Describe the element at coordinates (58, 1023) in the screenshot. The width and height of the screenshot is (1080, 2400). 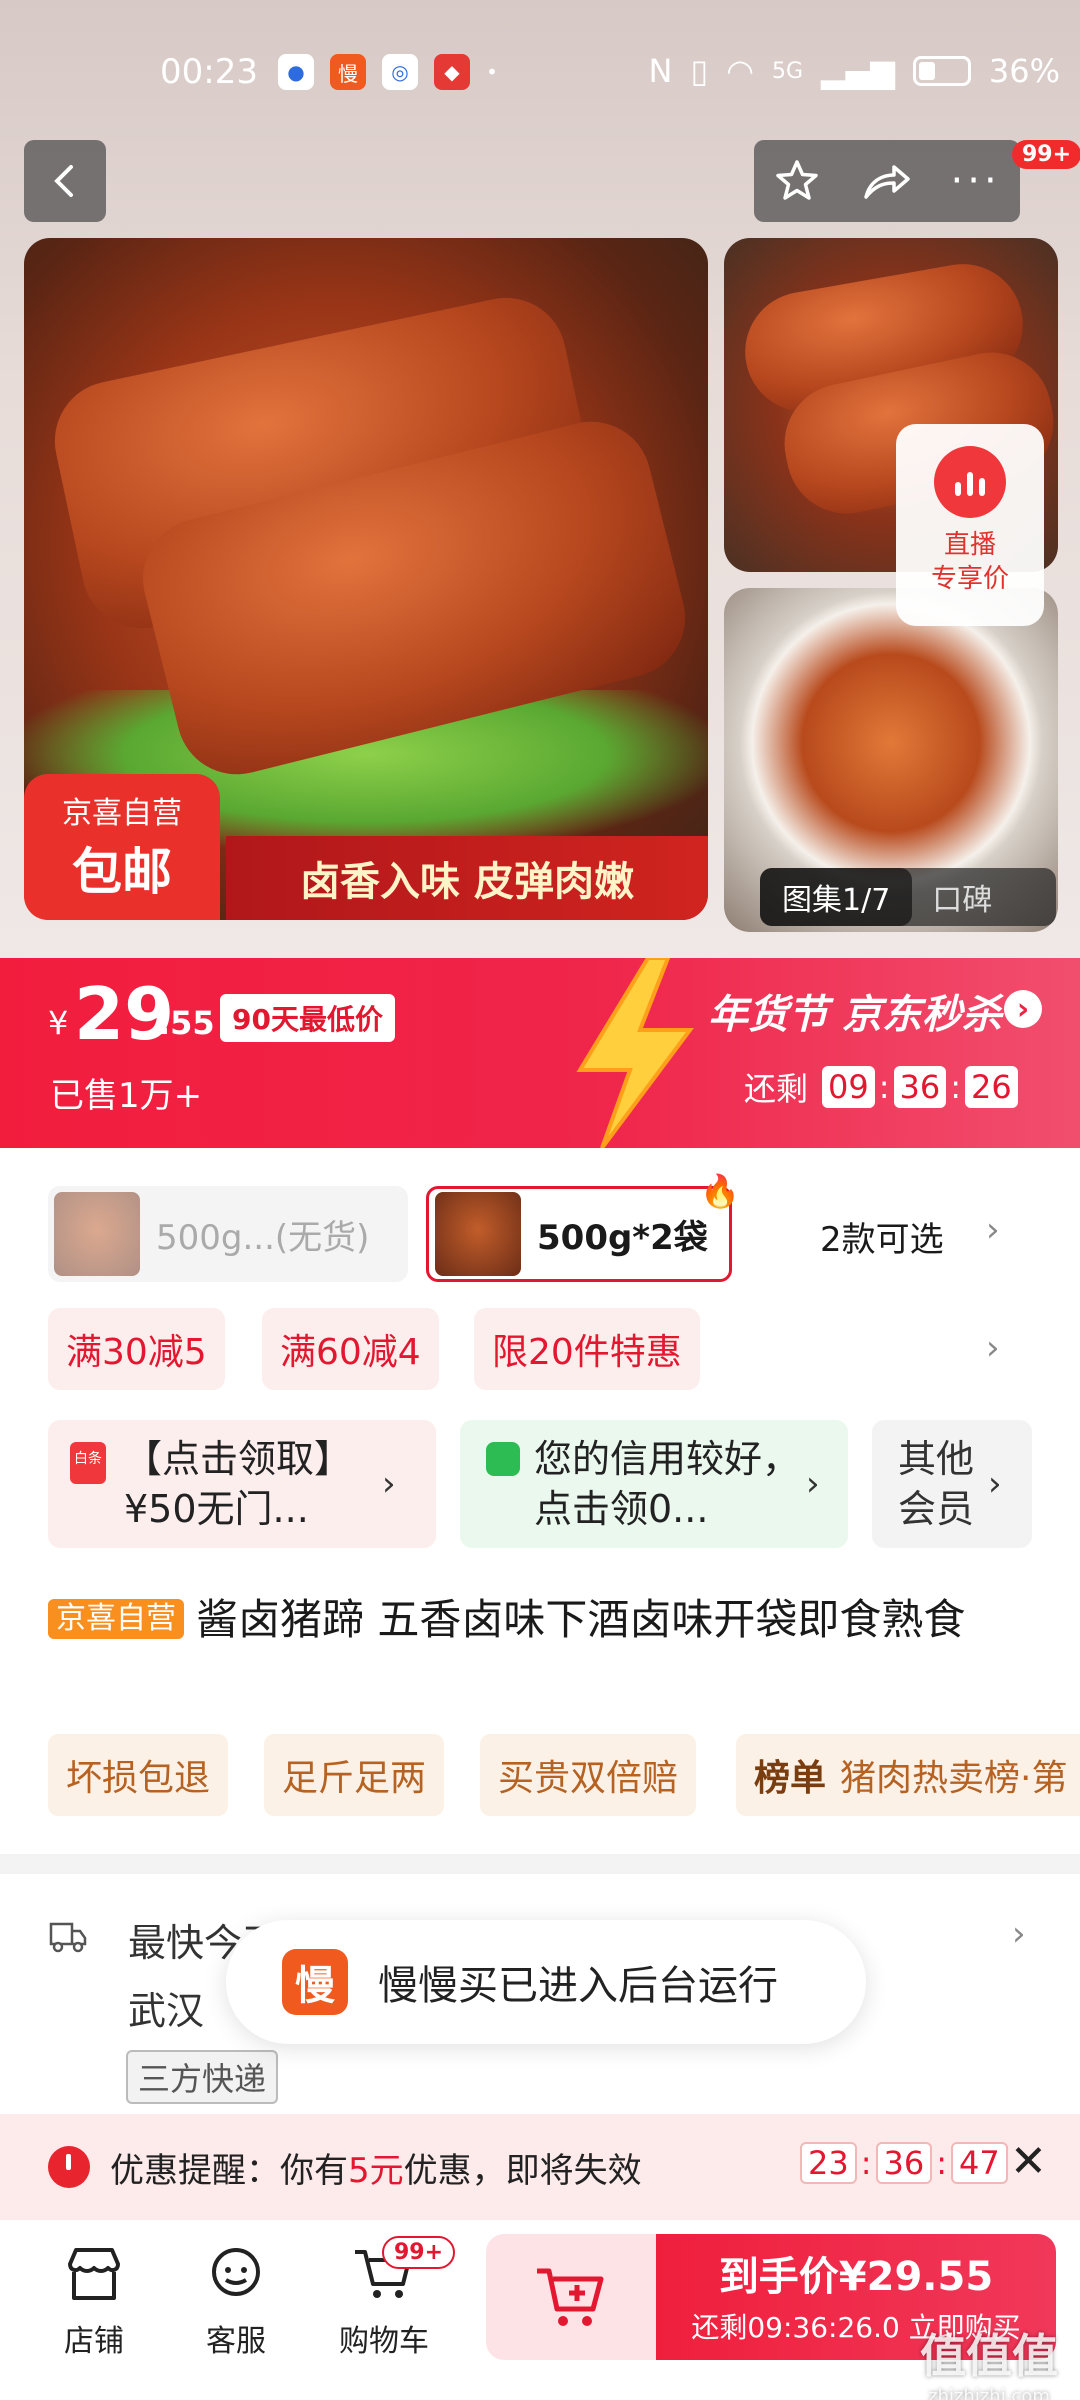
I see `price-currency: ¥` at that location.